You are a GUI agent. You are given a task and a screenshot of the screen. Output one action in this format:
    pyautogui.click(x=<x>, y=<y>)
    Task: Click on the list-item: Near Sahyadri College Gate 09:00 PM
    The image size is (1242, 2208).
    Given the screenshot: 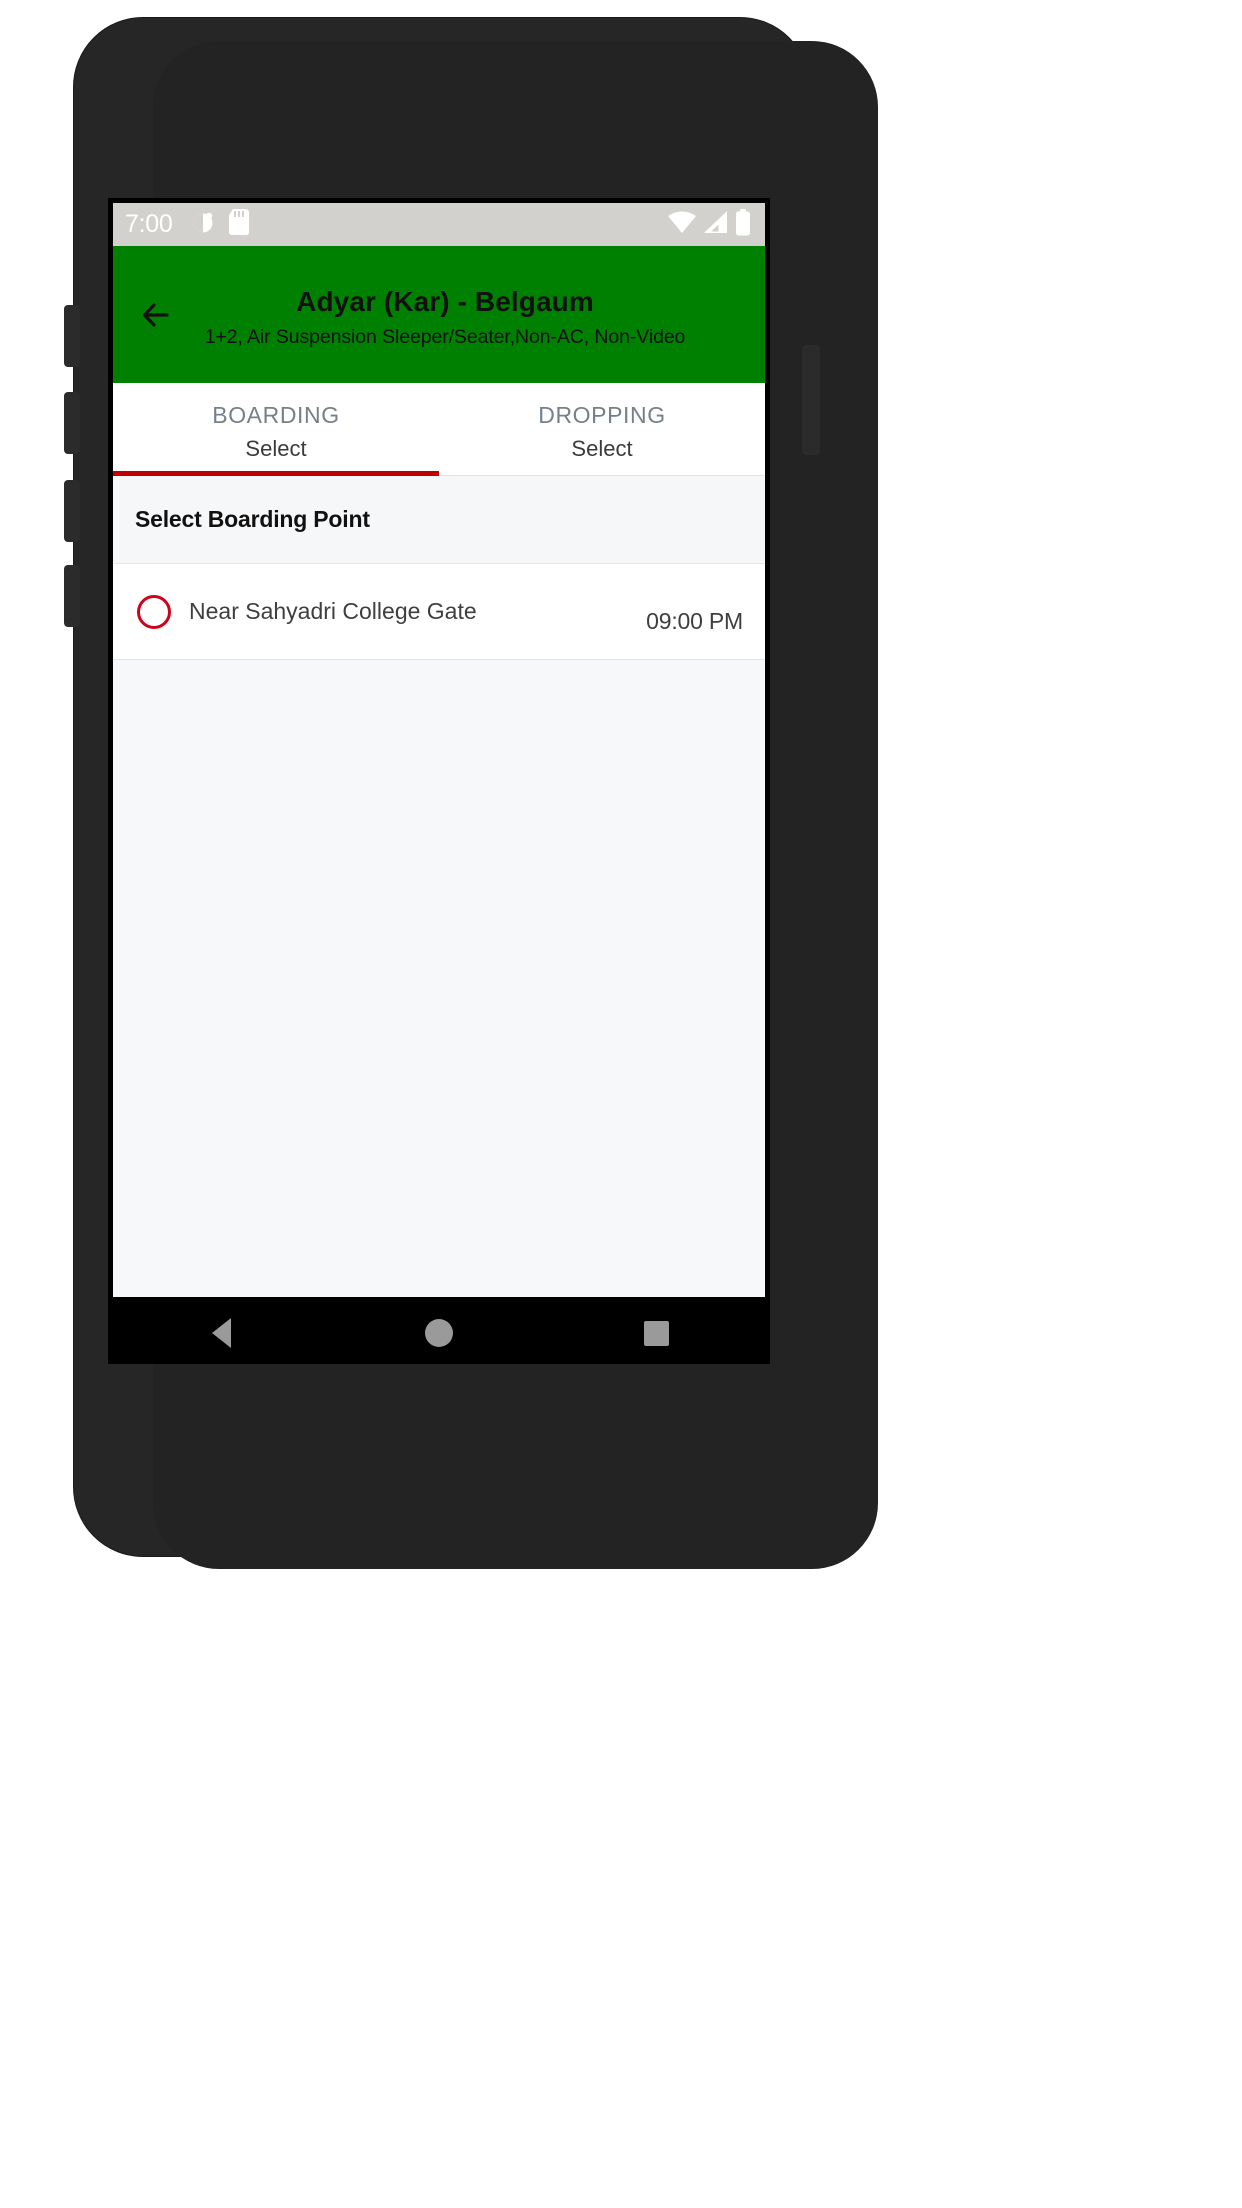 What is the action you would take?
    pyautogui.click(x=439, y=612)
    